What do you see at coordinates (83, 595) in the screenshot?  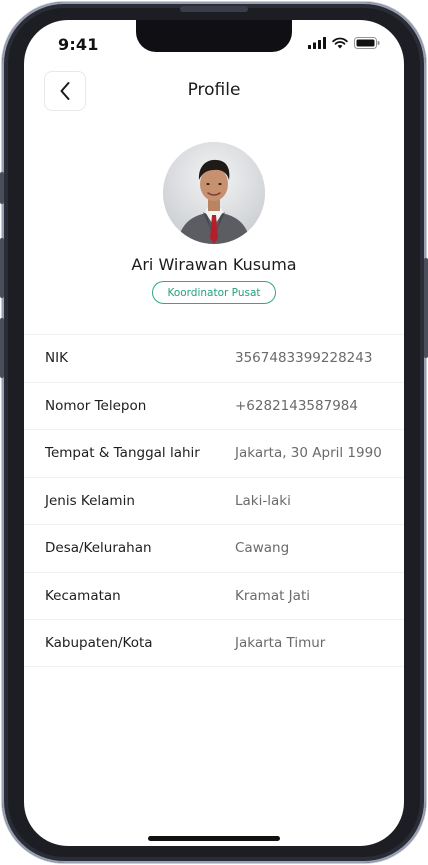 I see `detail-label: Kecamatan` at bounding box center [83, 595].